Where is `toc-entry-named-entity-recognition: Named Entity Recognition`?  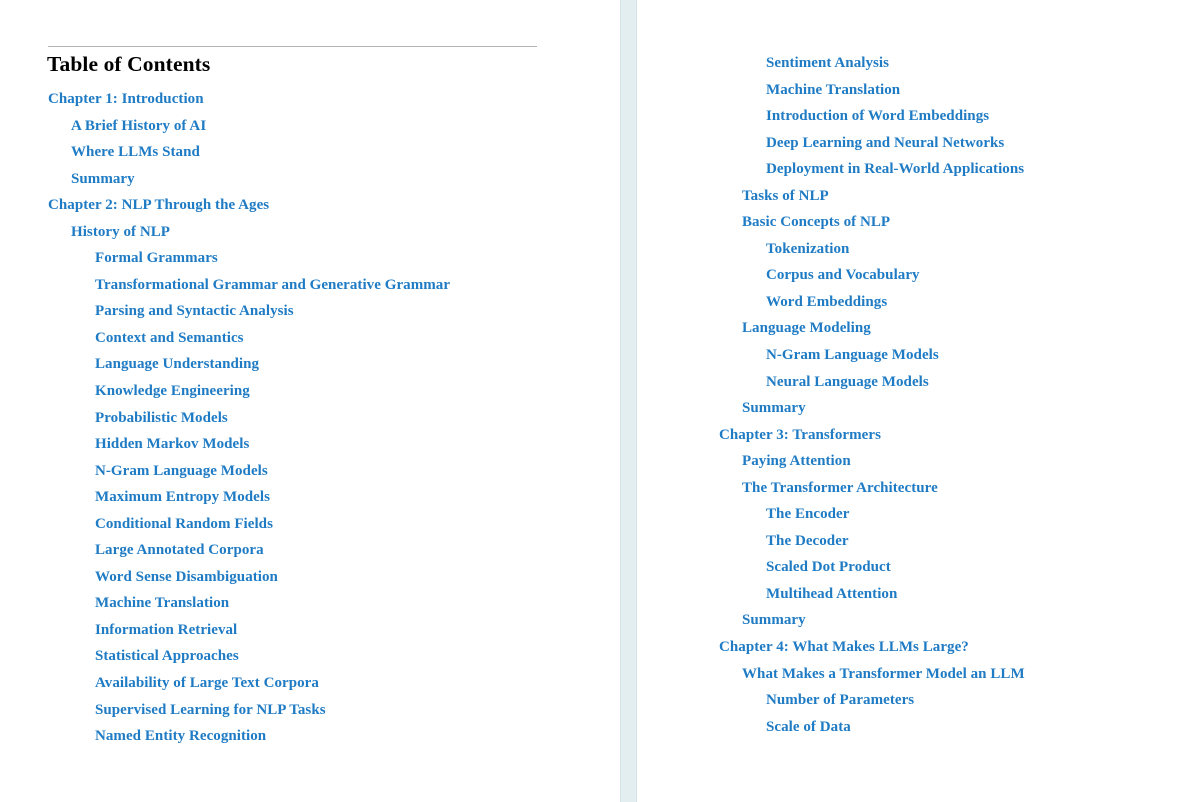 toc-entry-named-entity-recognition: Named Entity Recognition is located at coordinates (249, 736).